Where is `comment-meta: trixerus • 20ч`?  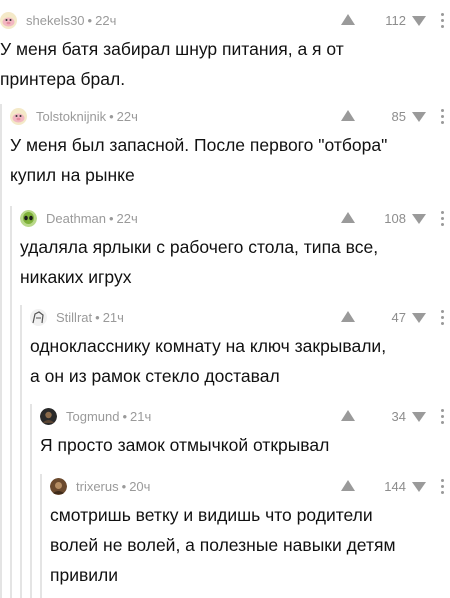 comment-meta: trixerus • 20ч is located at coordinates (113, 486).